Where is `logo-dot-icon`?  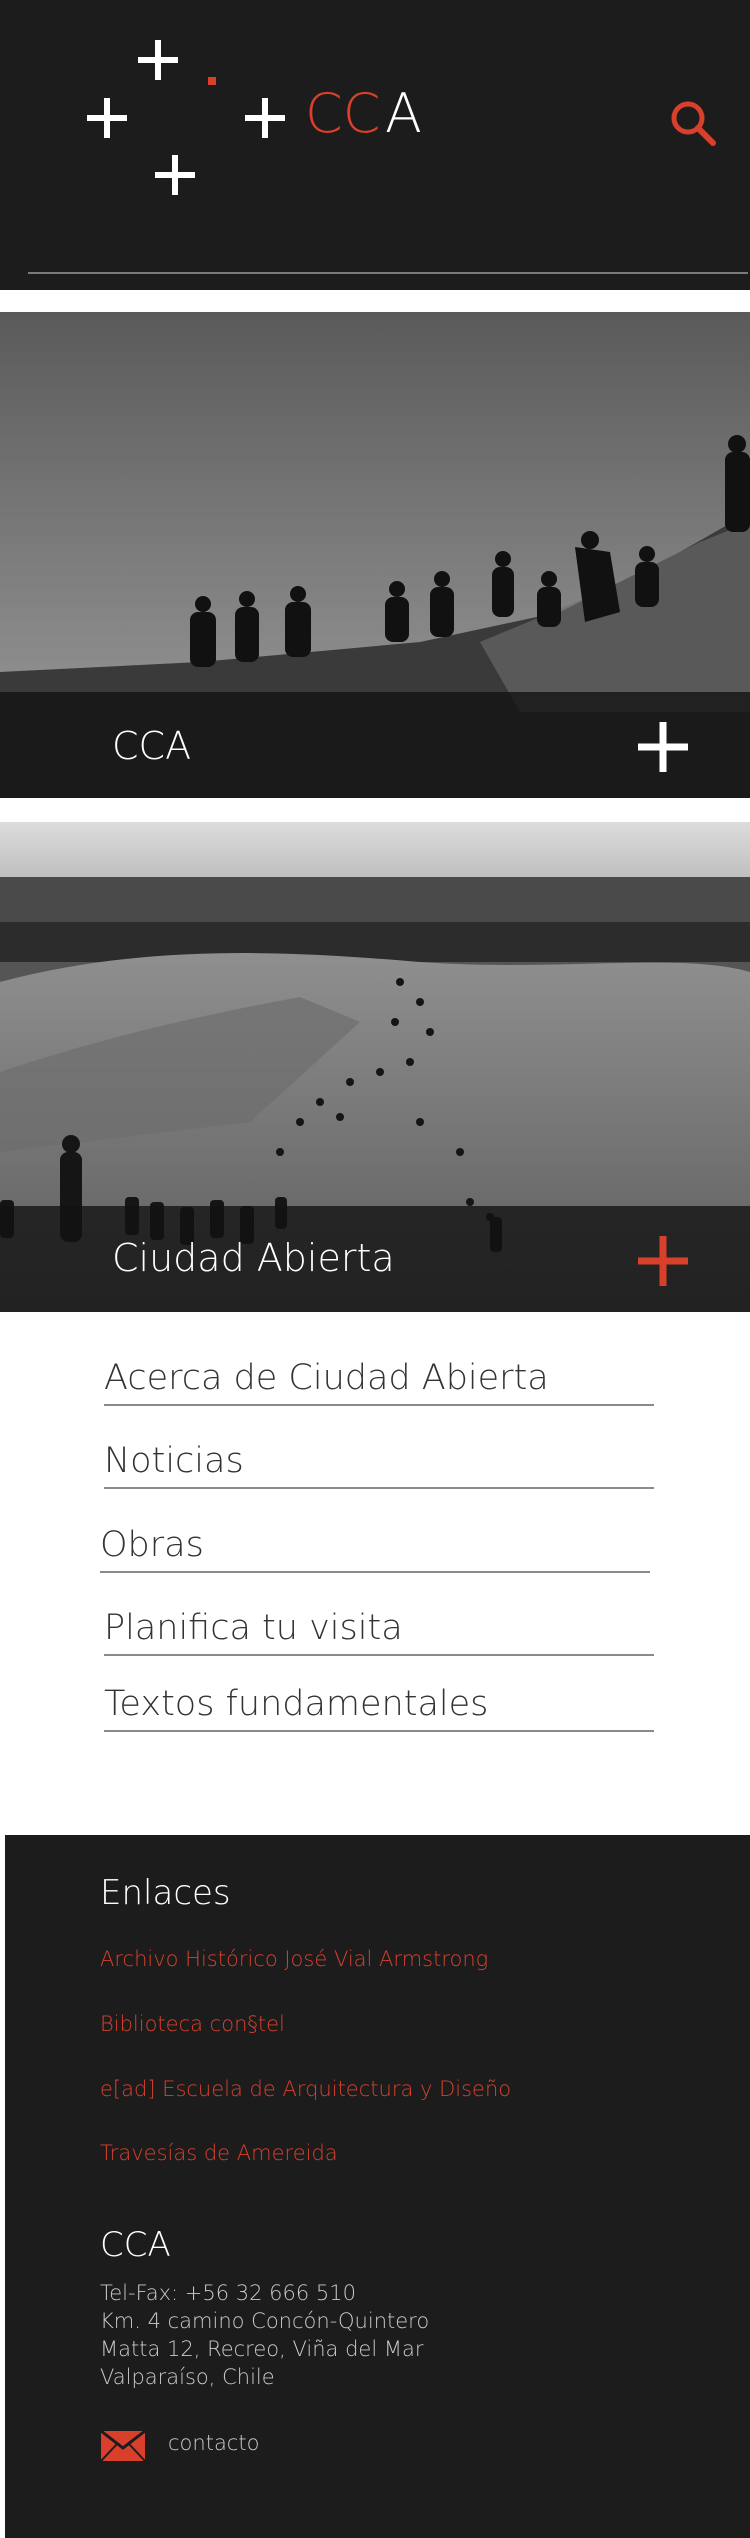 logo-dot-icon is located at coordinates (212, 81).